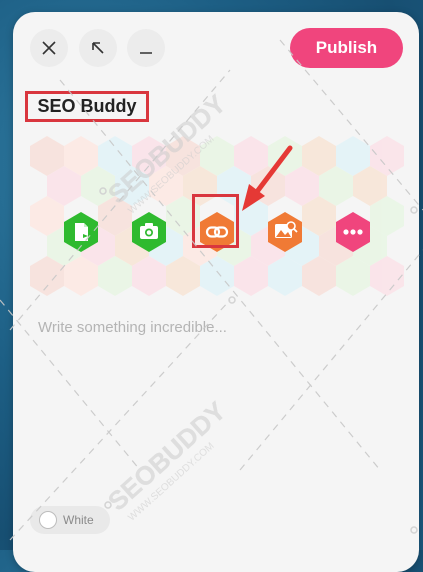  I want to click on close-button, so click(49, 48).